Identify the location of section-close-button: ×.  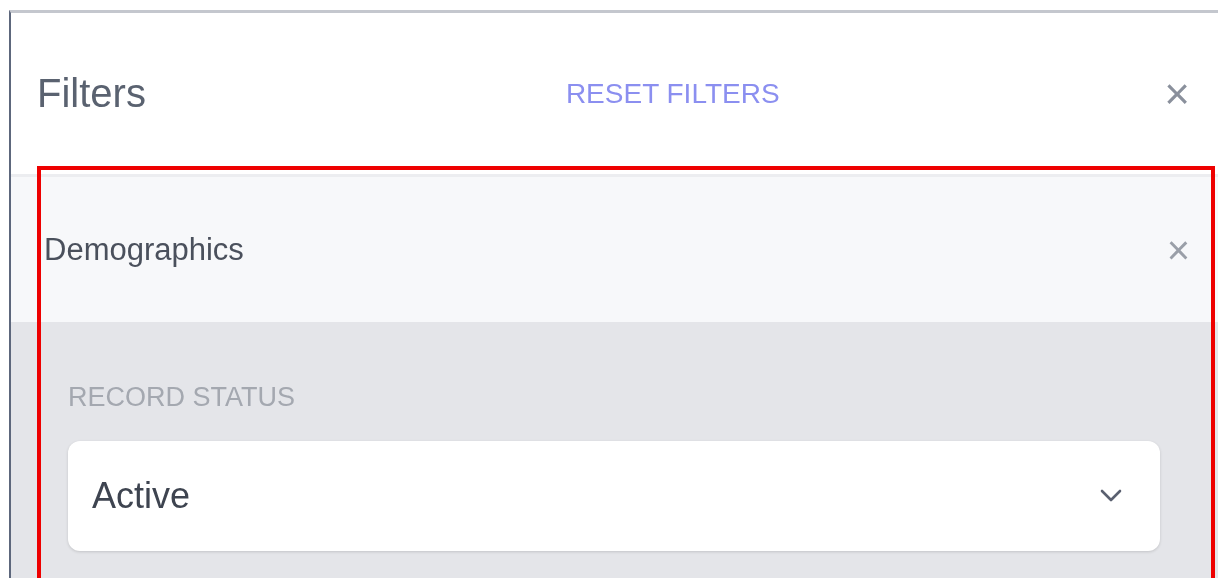
(1178, 249).